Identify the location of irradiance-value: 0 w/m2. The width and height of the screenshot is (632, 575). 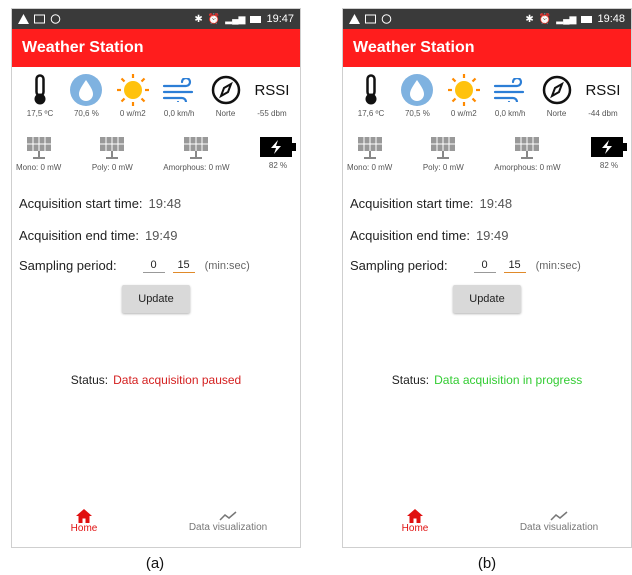
(132, 113).